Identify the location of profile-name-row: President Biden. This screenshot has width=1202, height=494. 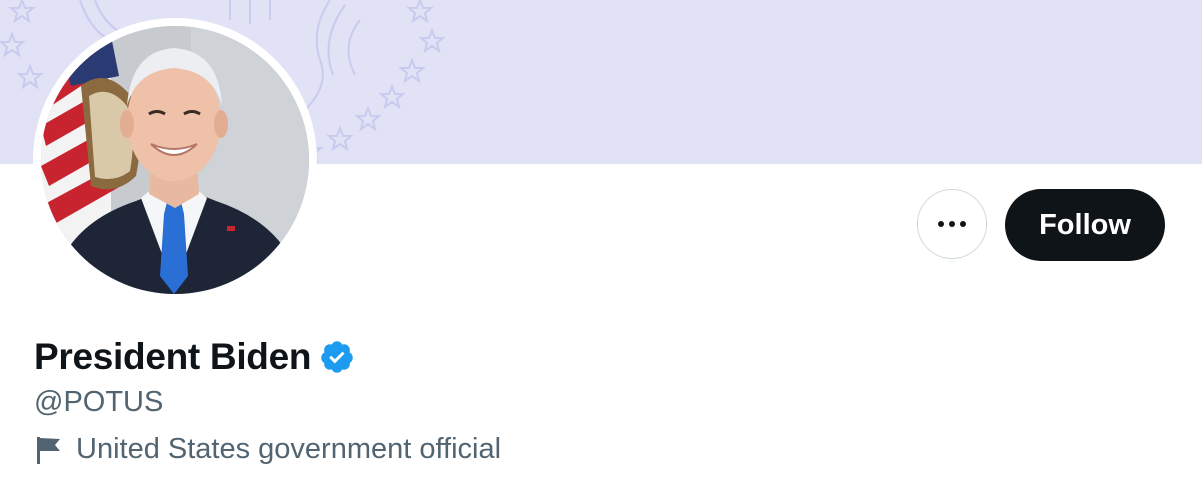
(194, 357).